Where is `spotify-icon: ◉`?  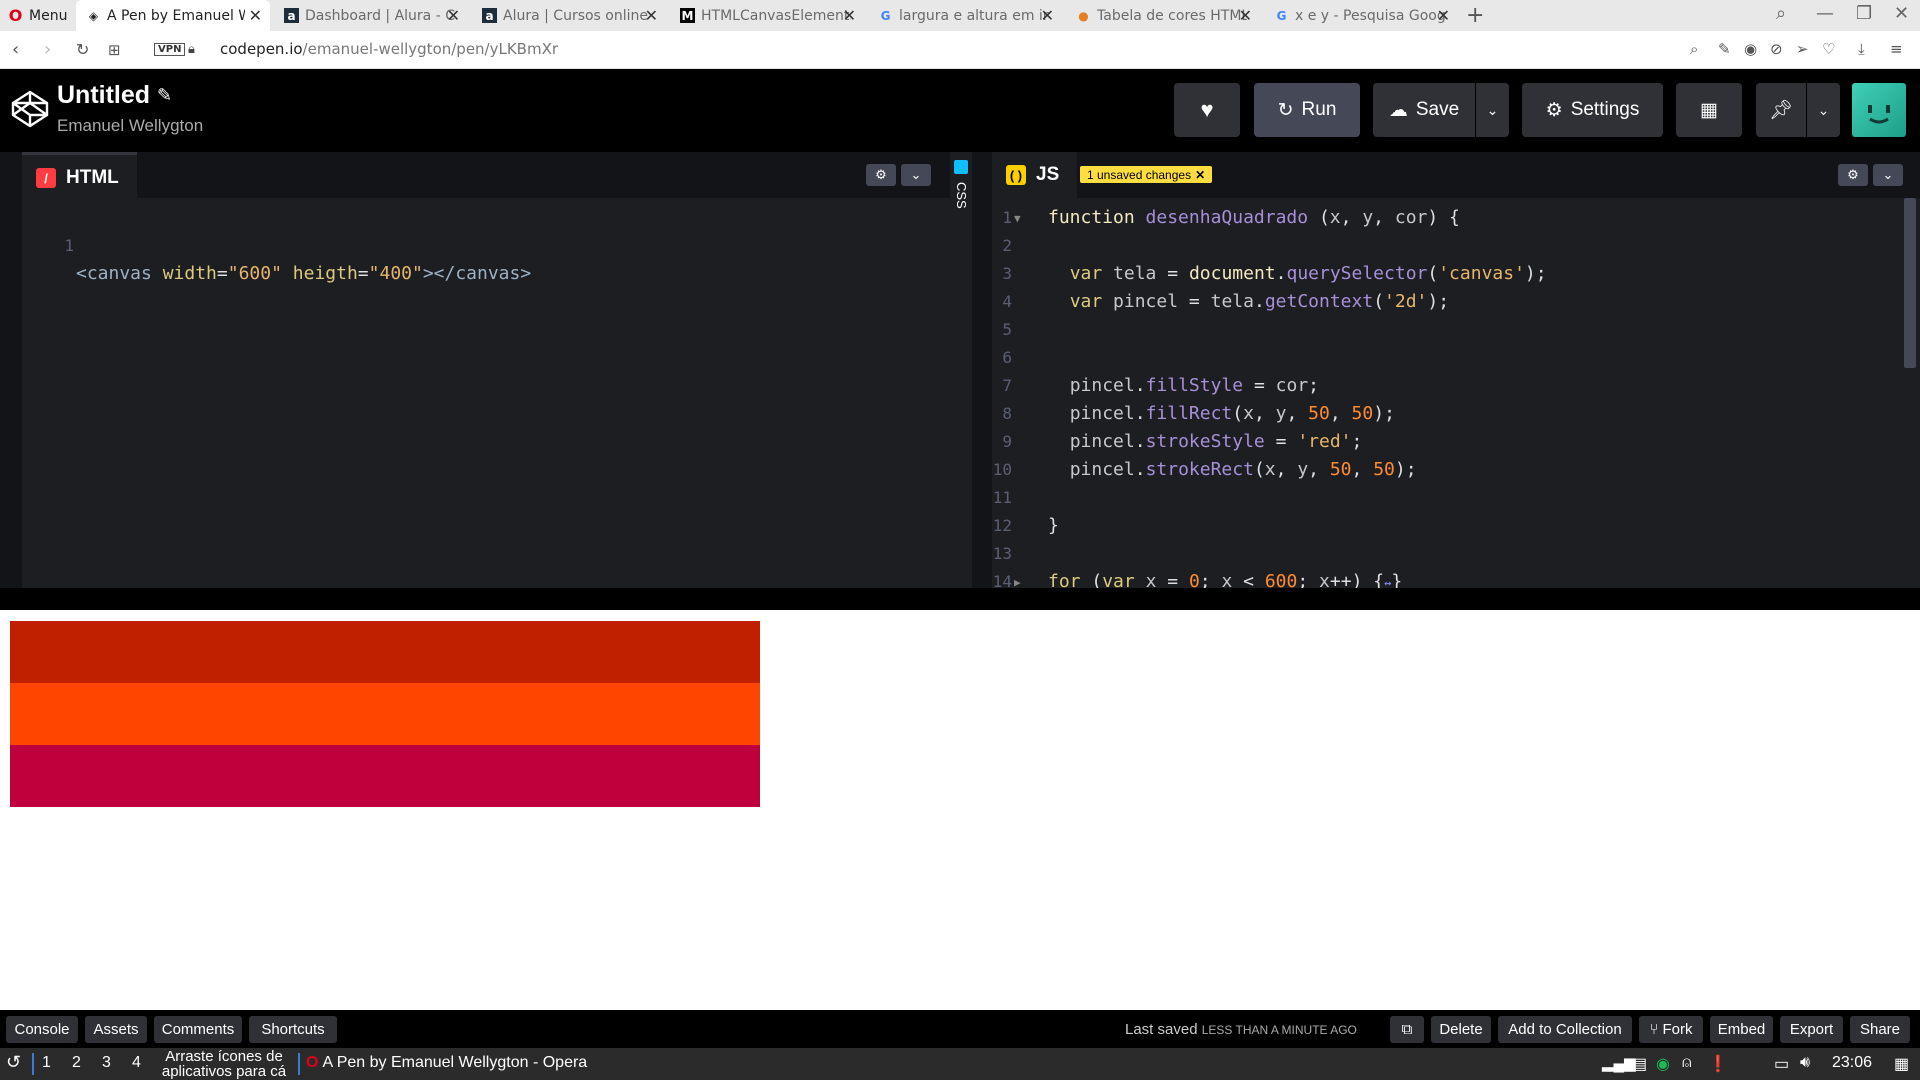 spotify-icon: ◉ is located at coordinates (1663, 1064).